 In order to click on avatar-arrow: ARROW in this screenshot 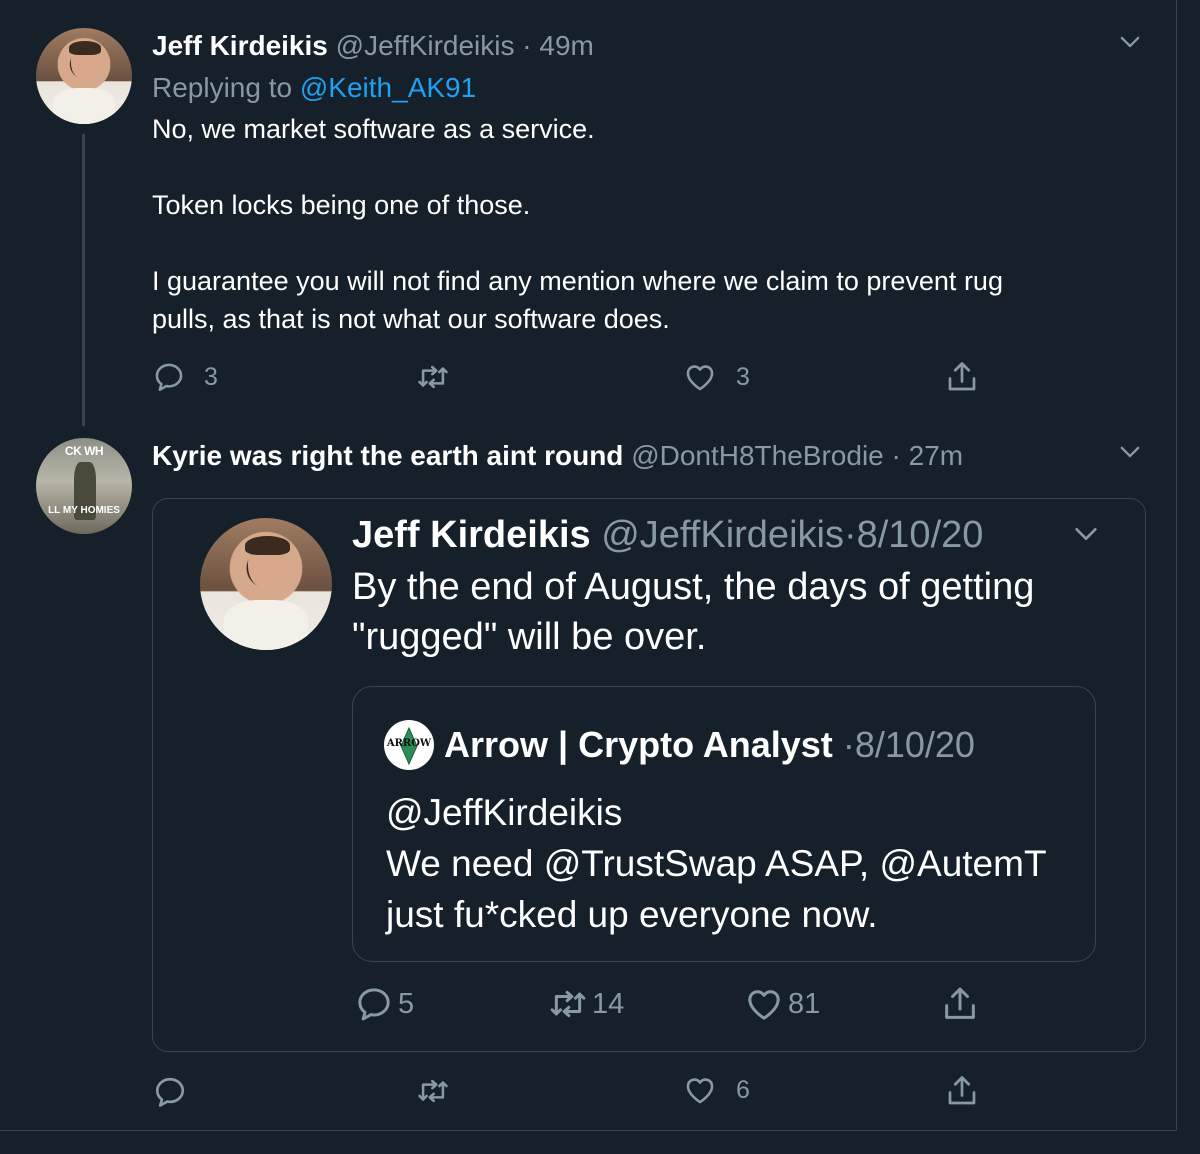, I will do `click(409, 745)`.